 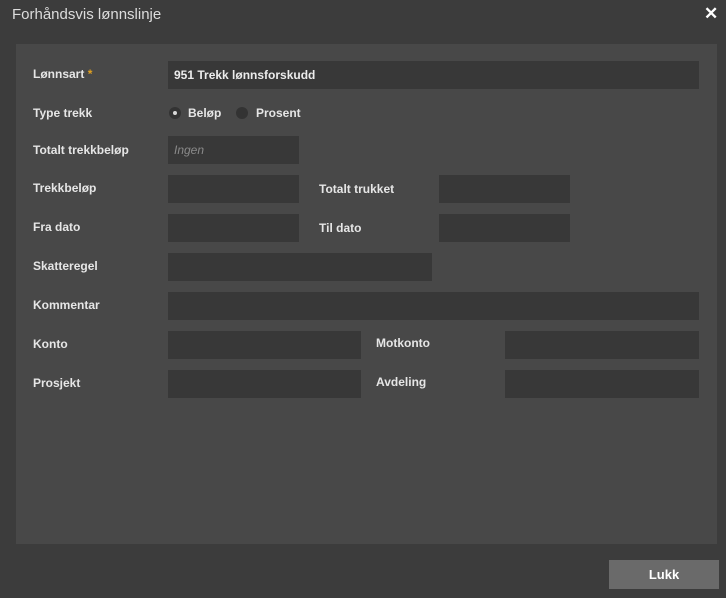 What do you see at coordinates (66, 305) in the screenshot?
I see `kommentar-label: Kommentar` at bounding box center [66, 305].